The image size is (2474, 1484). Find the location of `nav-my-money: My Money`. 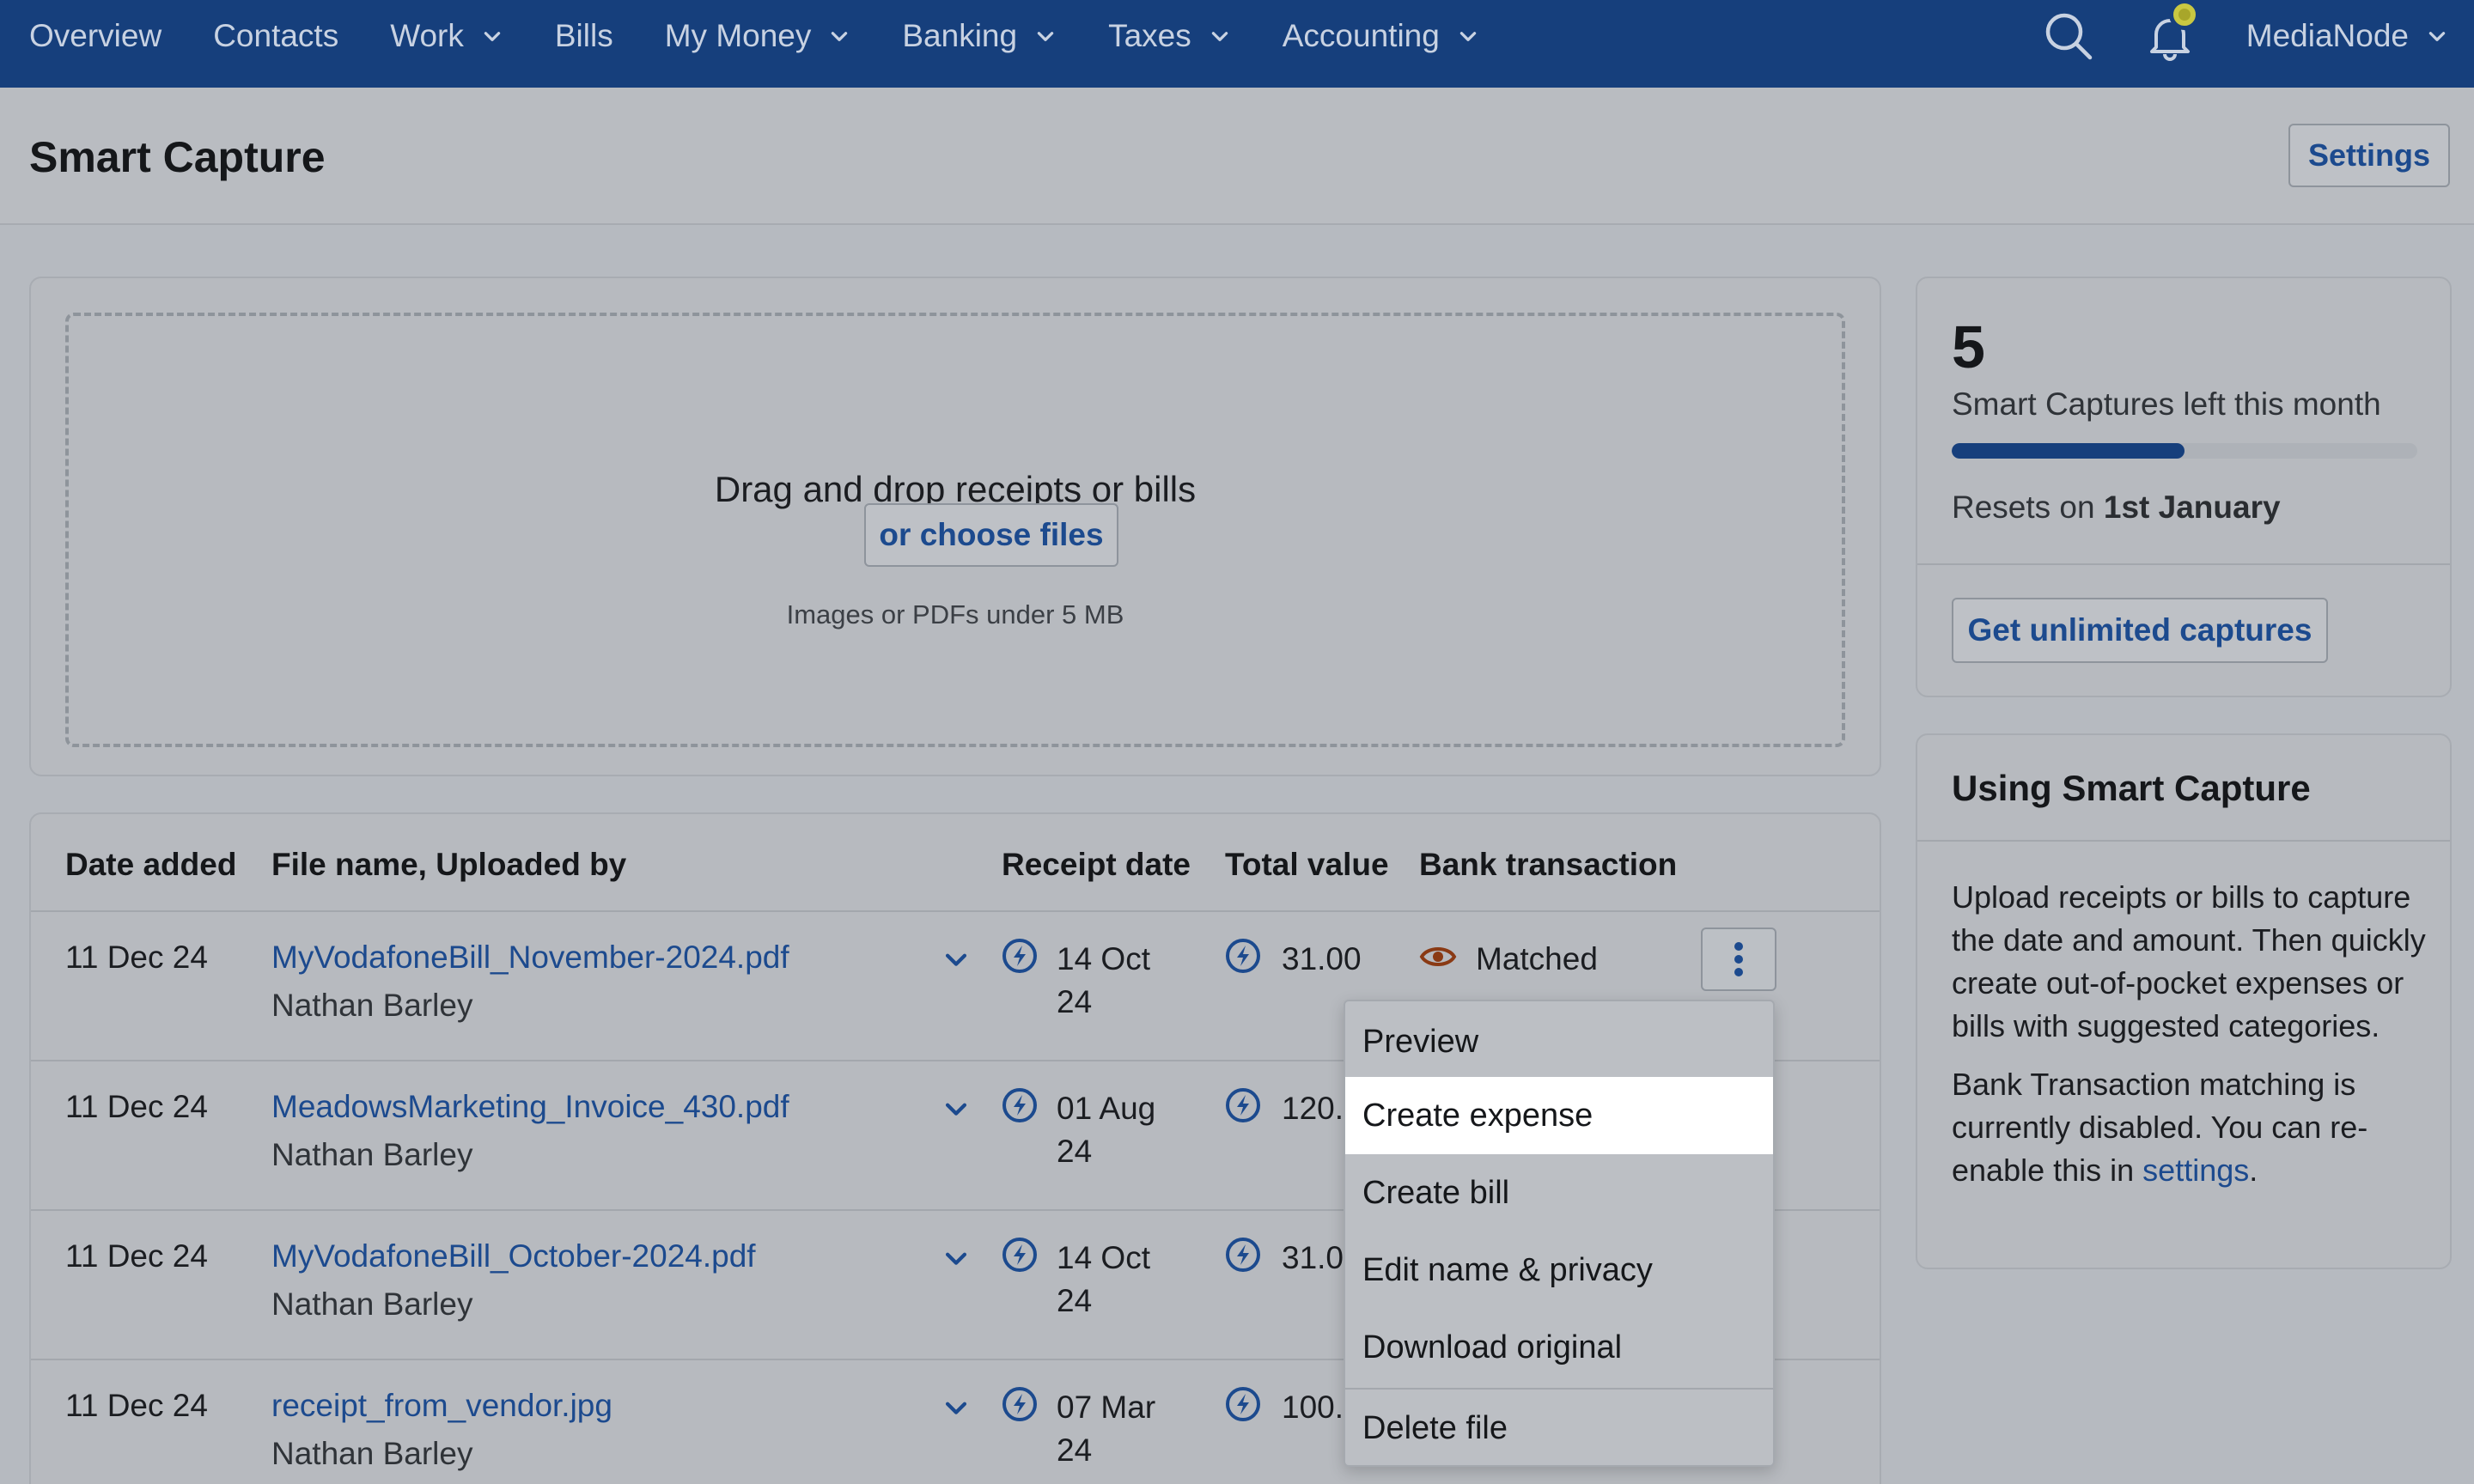

nav-my-money: My Money is located at coordinates (758, 44).